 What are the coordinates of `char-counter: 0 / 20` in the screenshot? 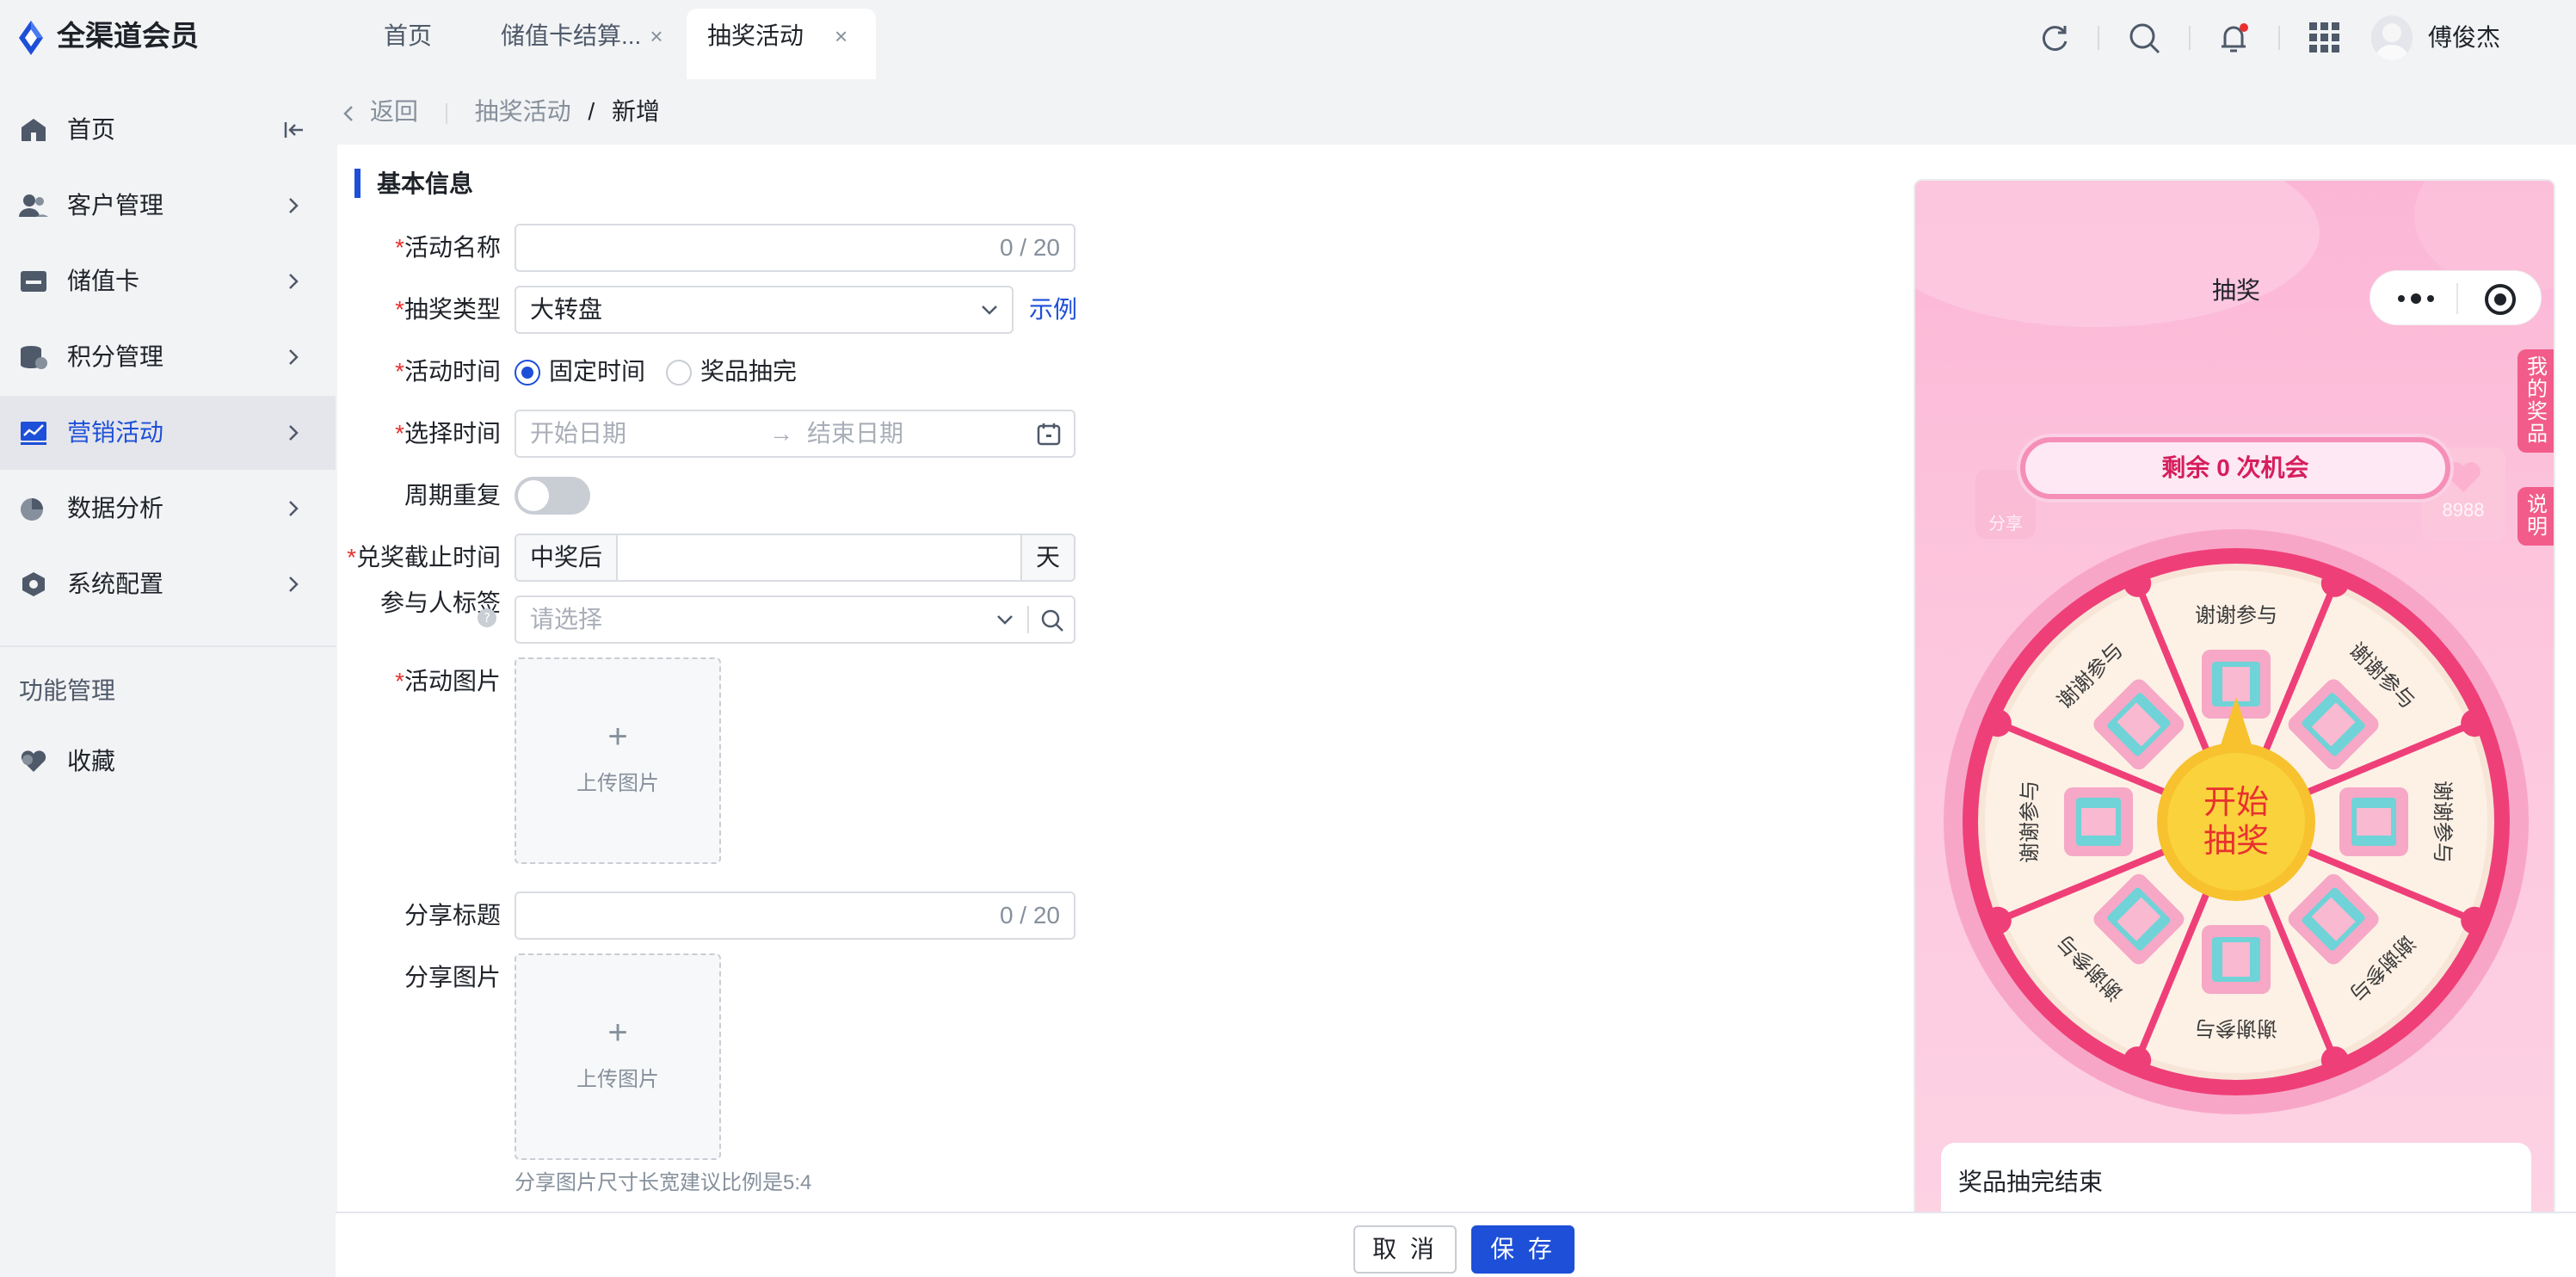 It's located at (1029, 915).